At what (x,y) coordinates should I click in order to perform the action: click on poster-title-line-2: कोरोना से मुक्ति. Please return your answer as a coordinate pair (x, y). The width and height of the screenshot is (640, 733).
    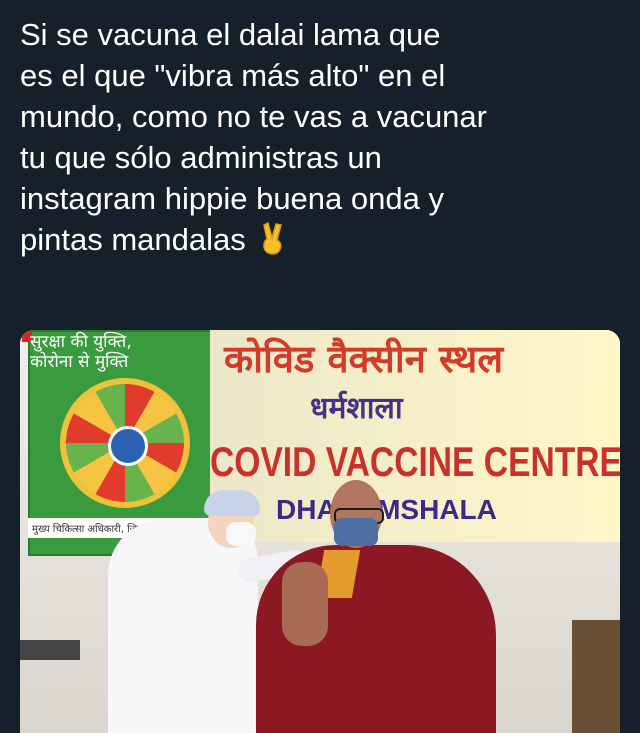
    Looking at the image, I should click on (79, 362).